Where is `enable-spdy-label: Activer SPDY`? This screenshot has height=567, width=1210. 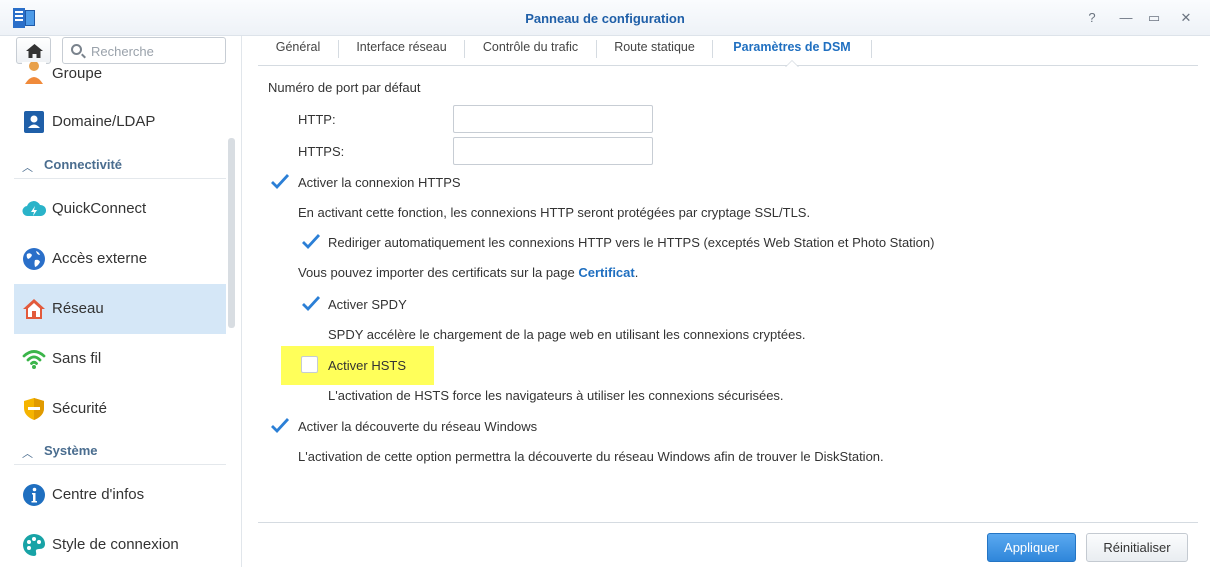
enable-spdy-label: Activer SPDY is located at coordinates (367, 304).